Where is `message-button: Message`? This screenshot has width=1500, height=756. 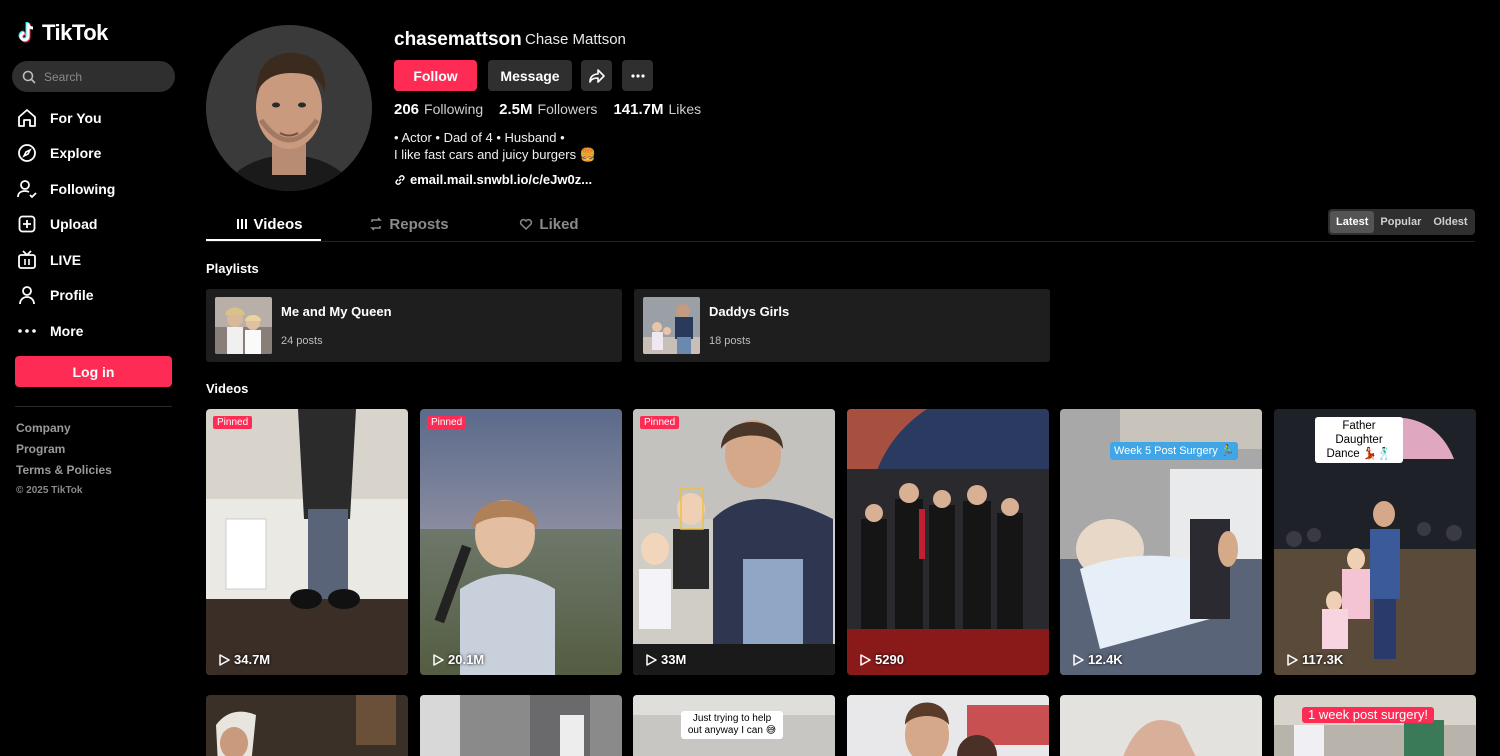
message-button: Message is located at coordinates (530, 75).